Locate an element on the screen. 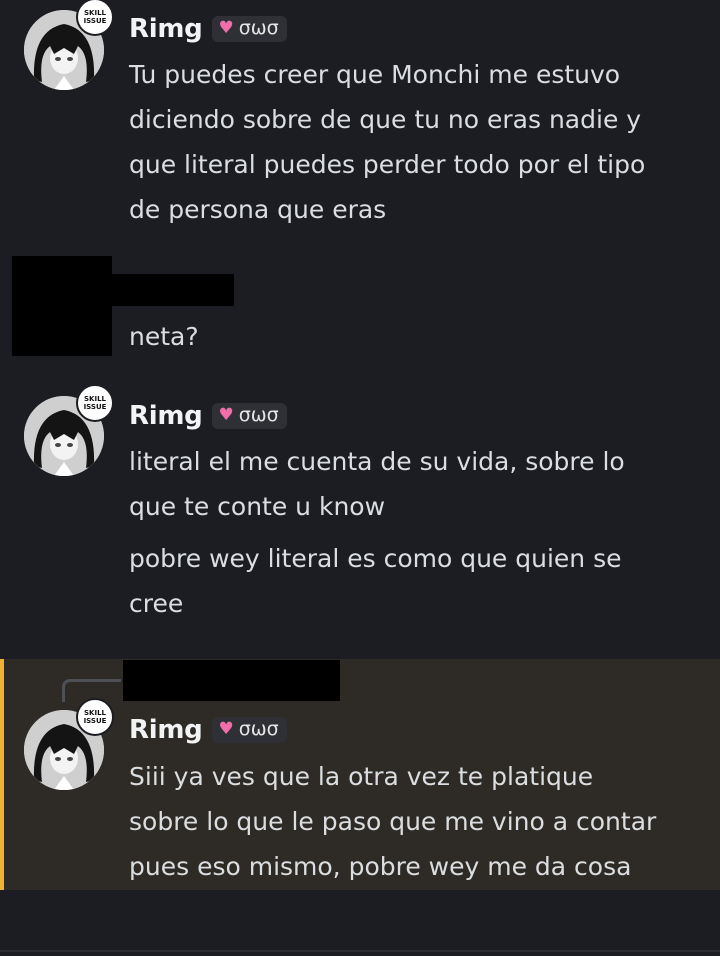  message-line: diciendo sobre de que tu no eras nadie y is located at coordinates (385, 119).